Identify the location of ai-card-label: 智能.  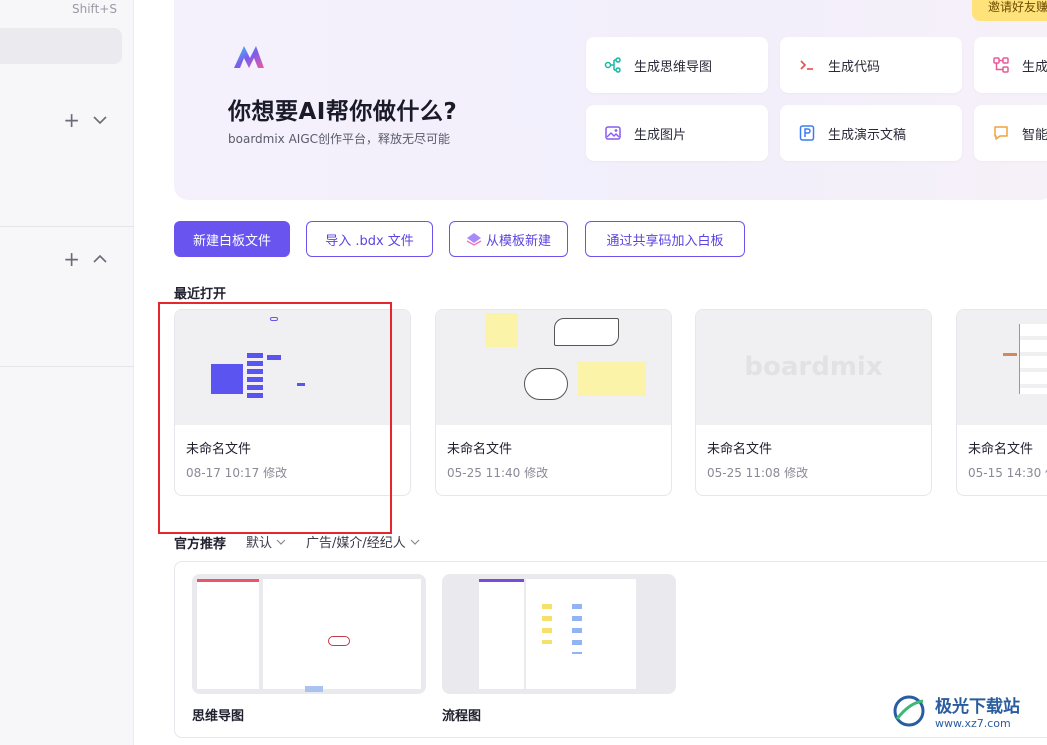
(1034, 135).